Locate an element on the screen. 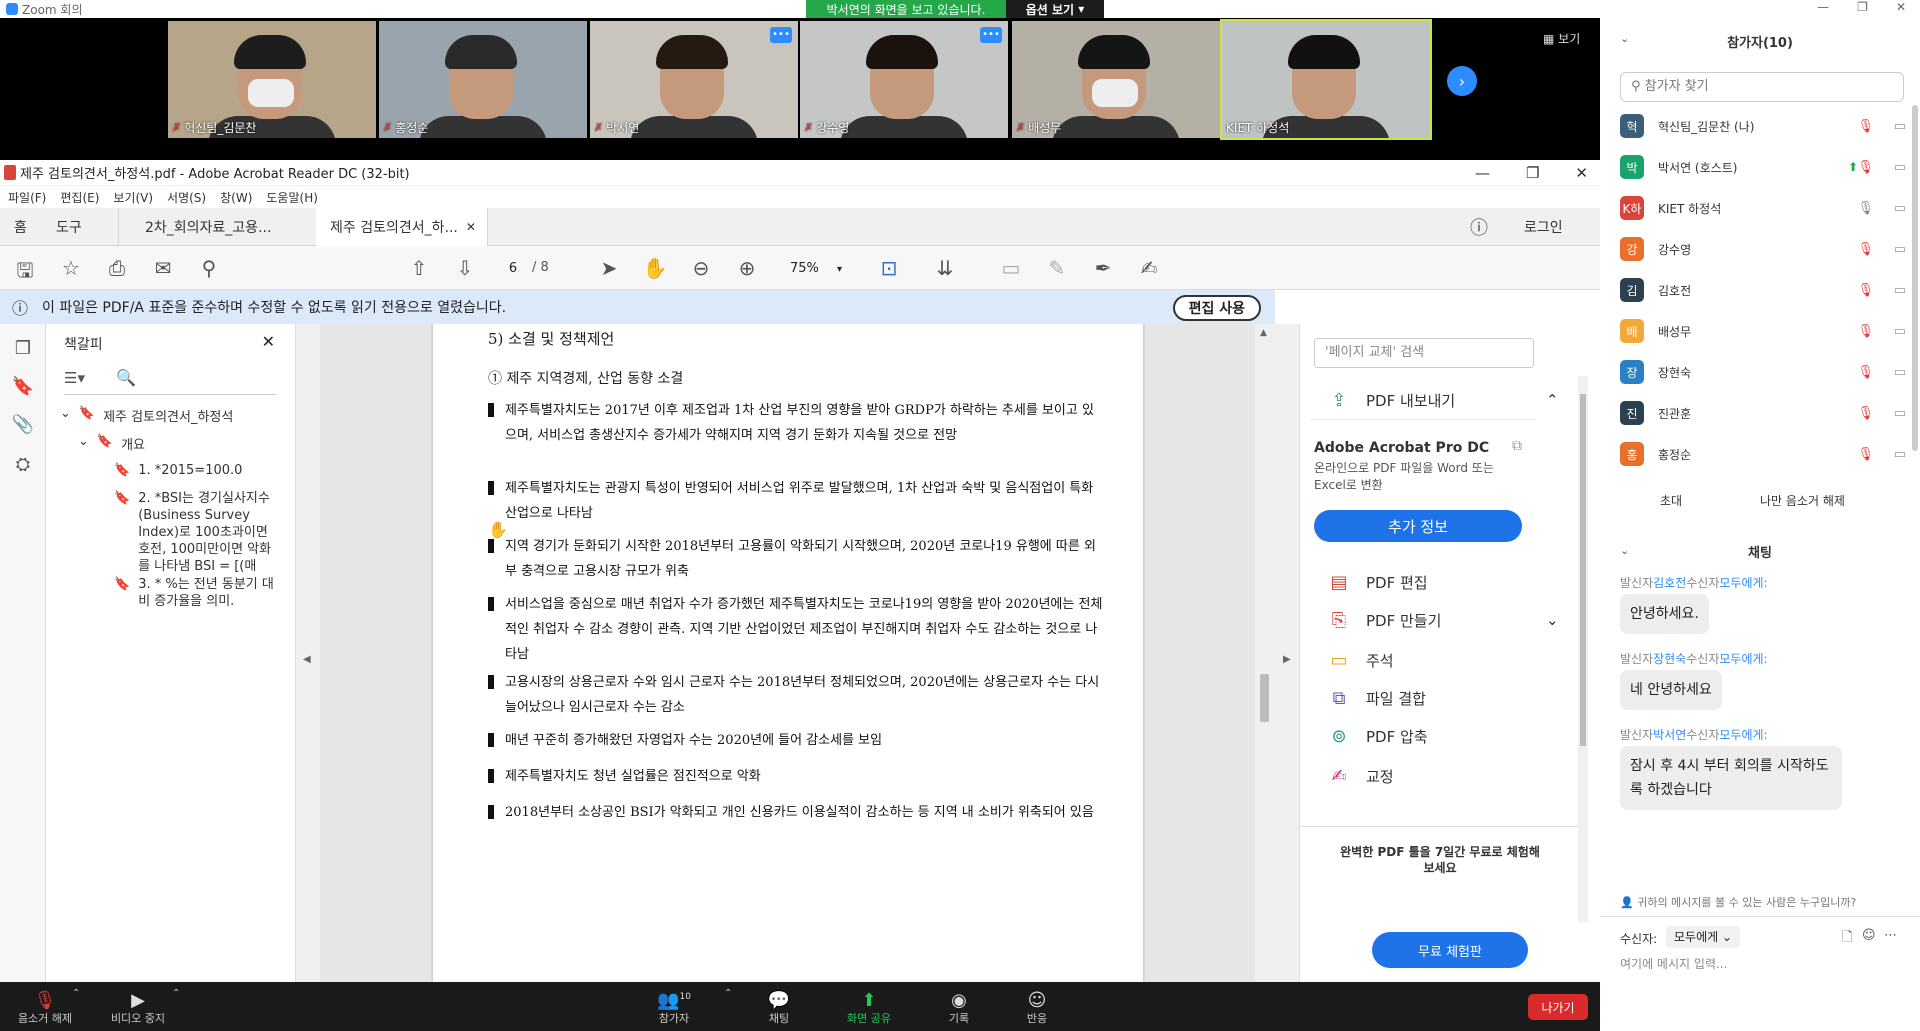 This screenshot has height=1031, width=1920. menu-item: 서명(S) is located at coordinates (186, 197).